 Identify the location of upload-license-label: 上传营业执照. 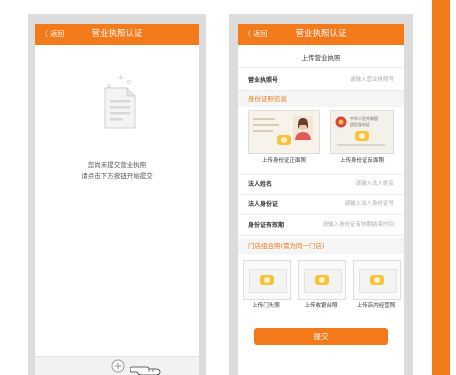
(321, 58).